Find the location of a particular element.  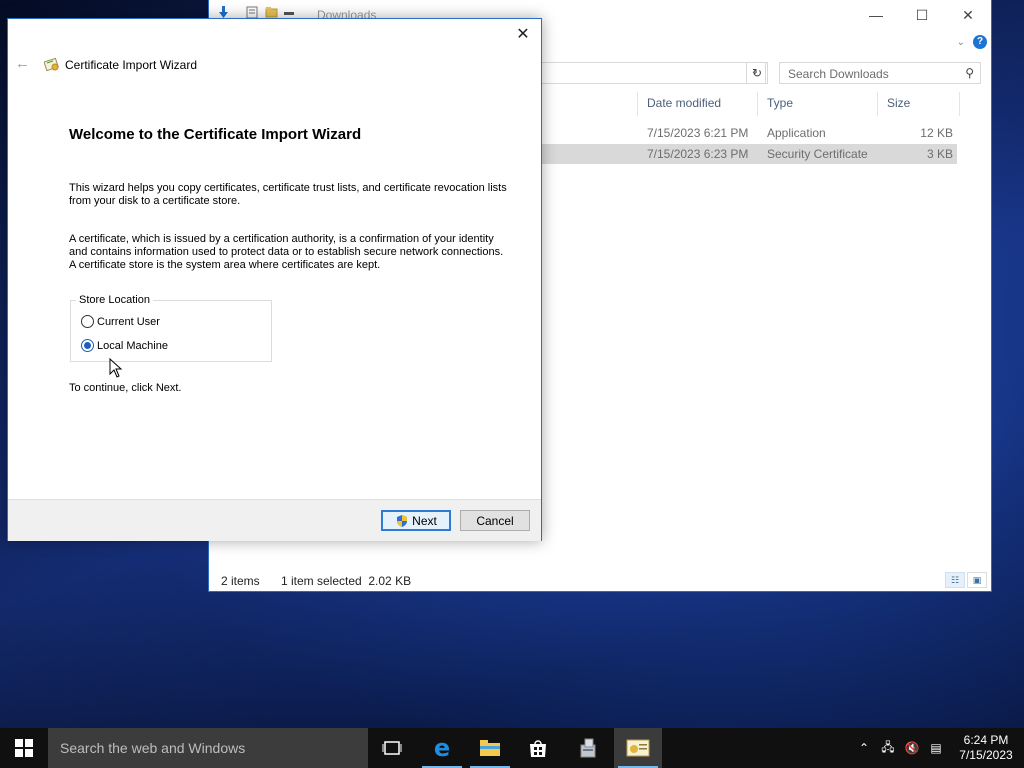

back-arrow-icon: ← is located at coordinates (22, 63).